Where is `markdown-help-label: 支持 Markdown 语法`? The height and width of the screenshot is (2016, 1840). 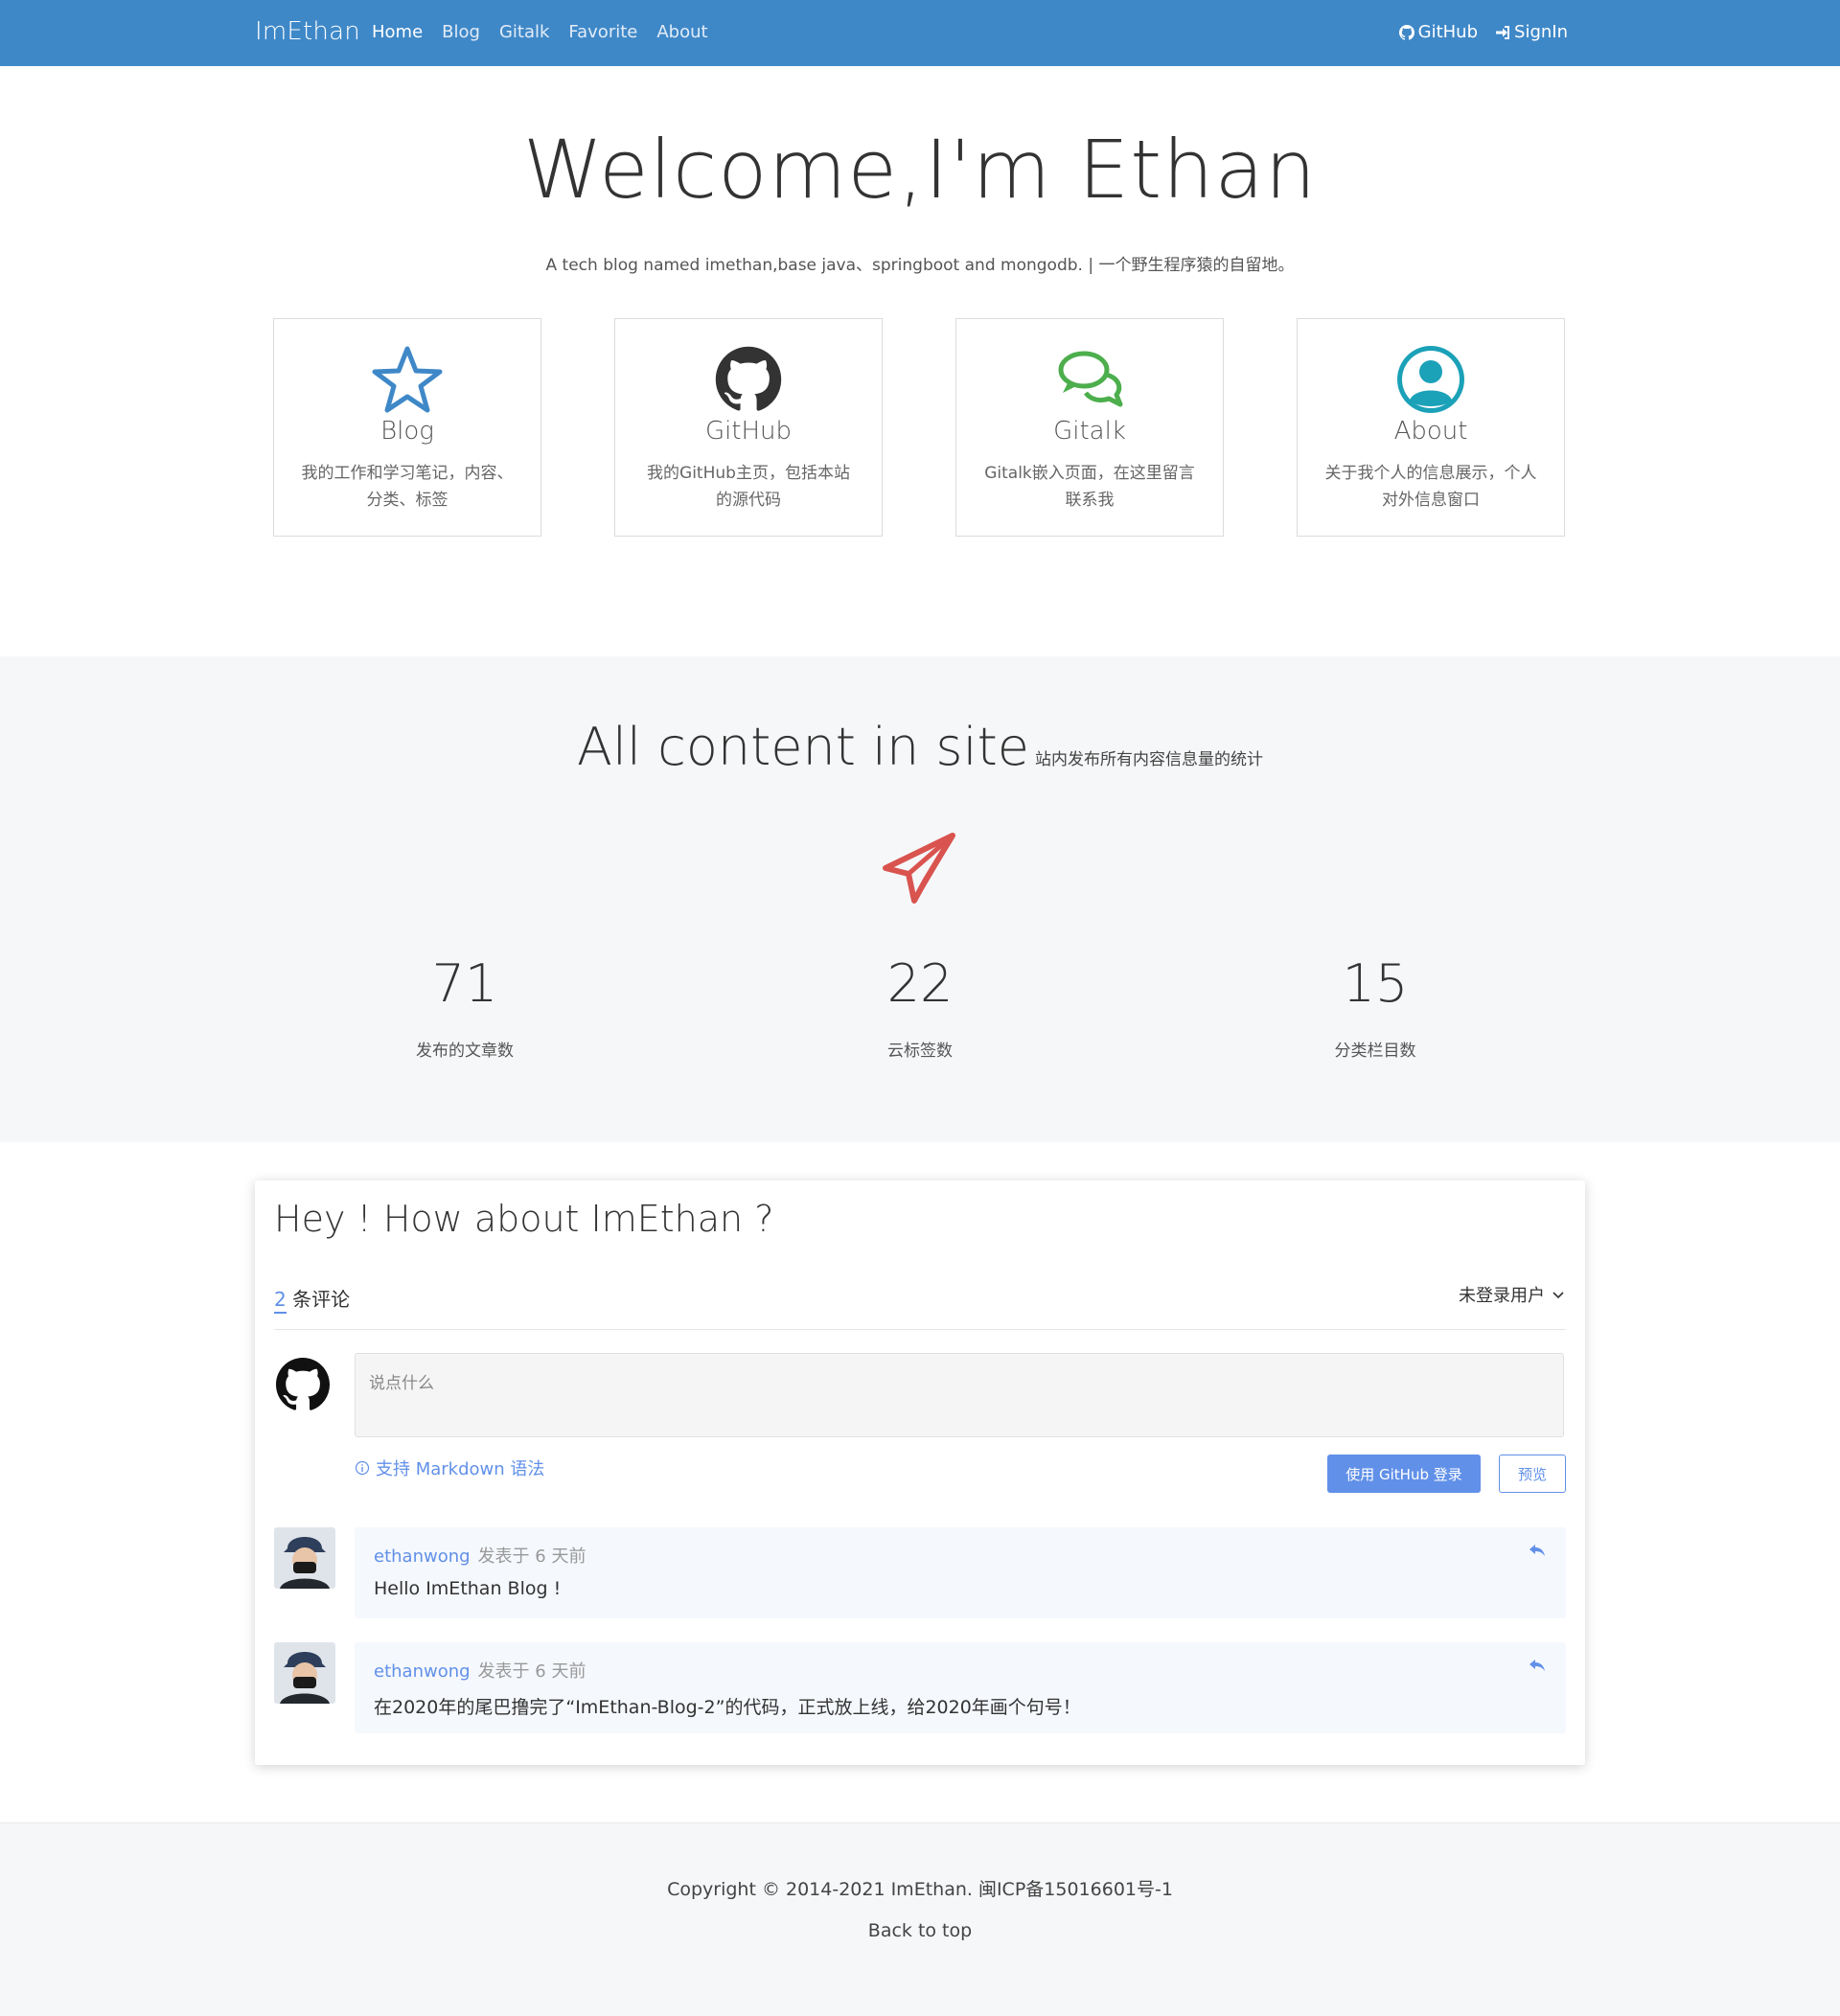 markdown-help-label: 支持 Markdown 语法 is located at coordinates (460, 1469).